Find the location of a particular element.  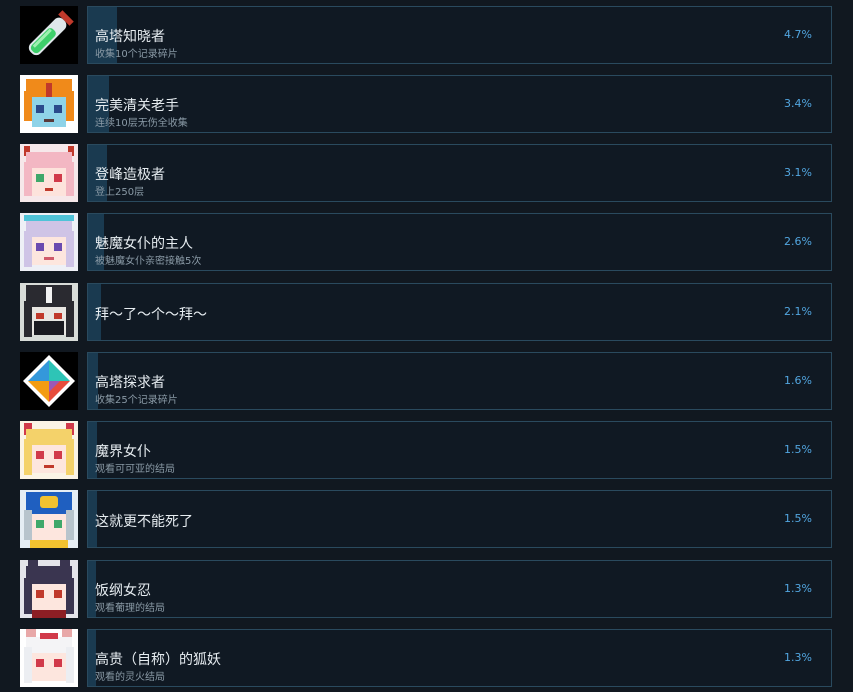

achievement-percent: 4.7% is located at coordinates (798, 34).